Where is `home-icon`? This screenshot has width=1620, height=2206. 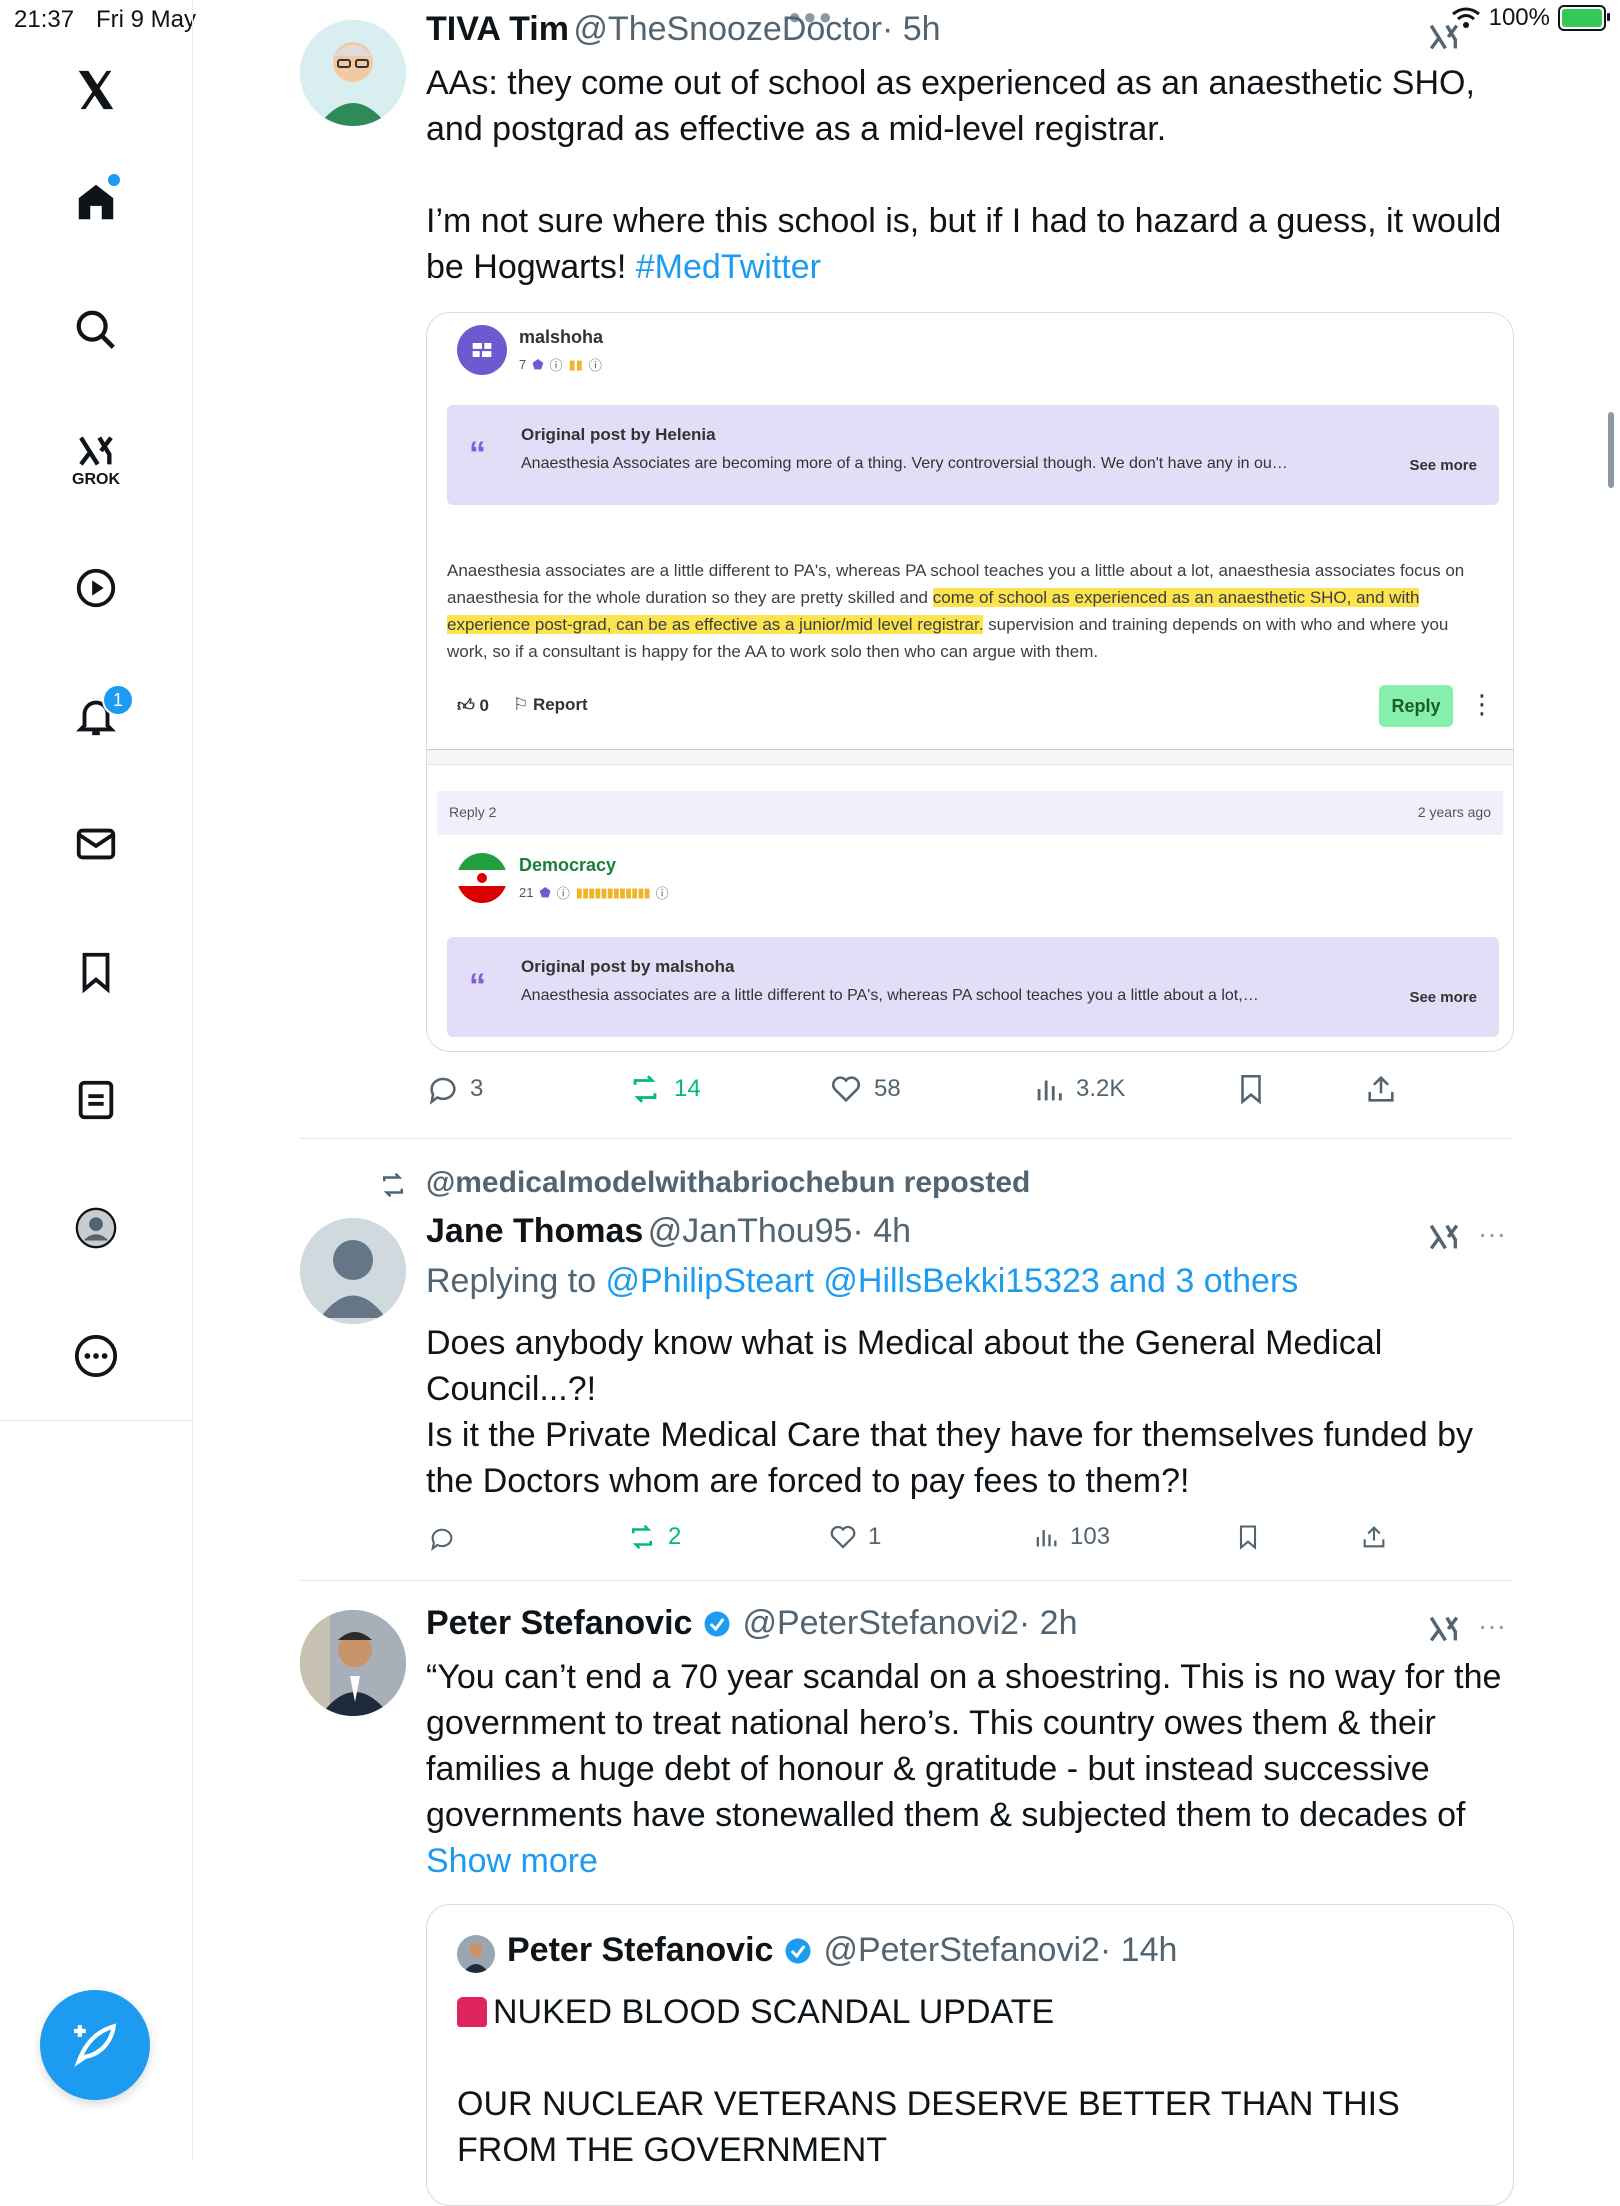 home-icon is located at coordinates (96, 202).